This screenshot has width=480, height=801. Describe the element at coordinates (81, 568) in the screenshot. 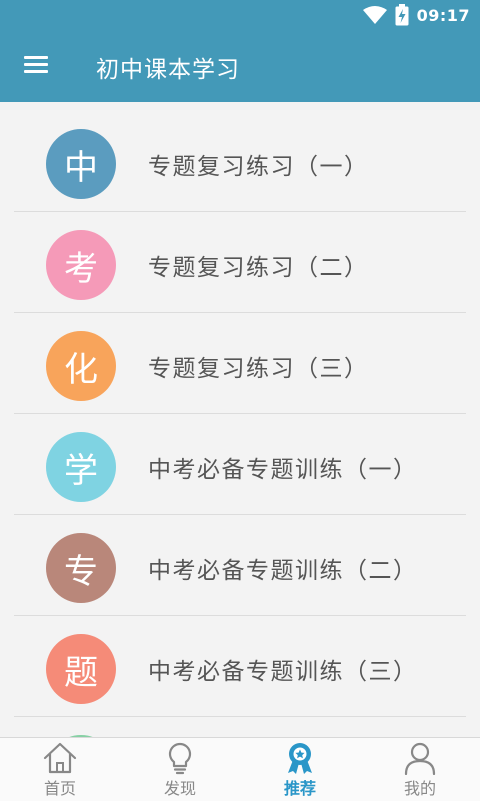

I see `item-badge: 专` at that location.